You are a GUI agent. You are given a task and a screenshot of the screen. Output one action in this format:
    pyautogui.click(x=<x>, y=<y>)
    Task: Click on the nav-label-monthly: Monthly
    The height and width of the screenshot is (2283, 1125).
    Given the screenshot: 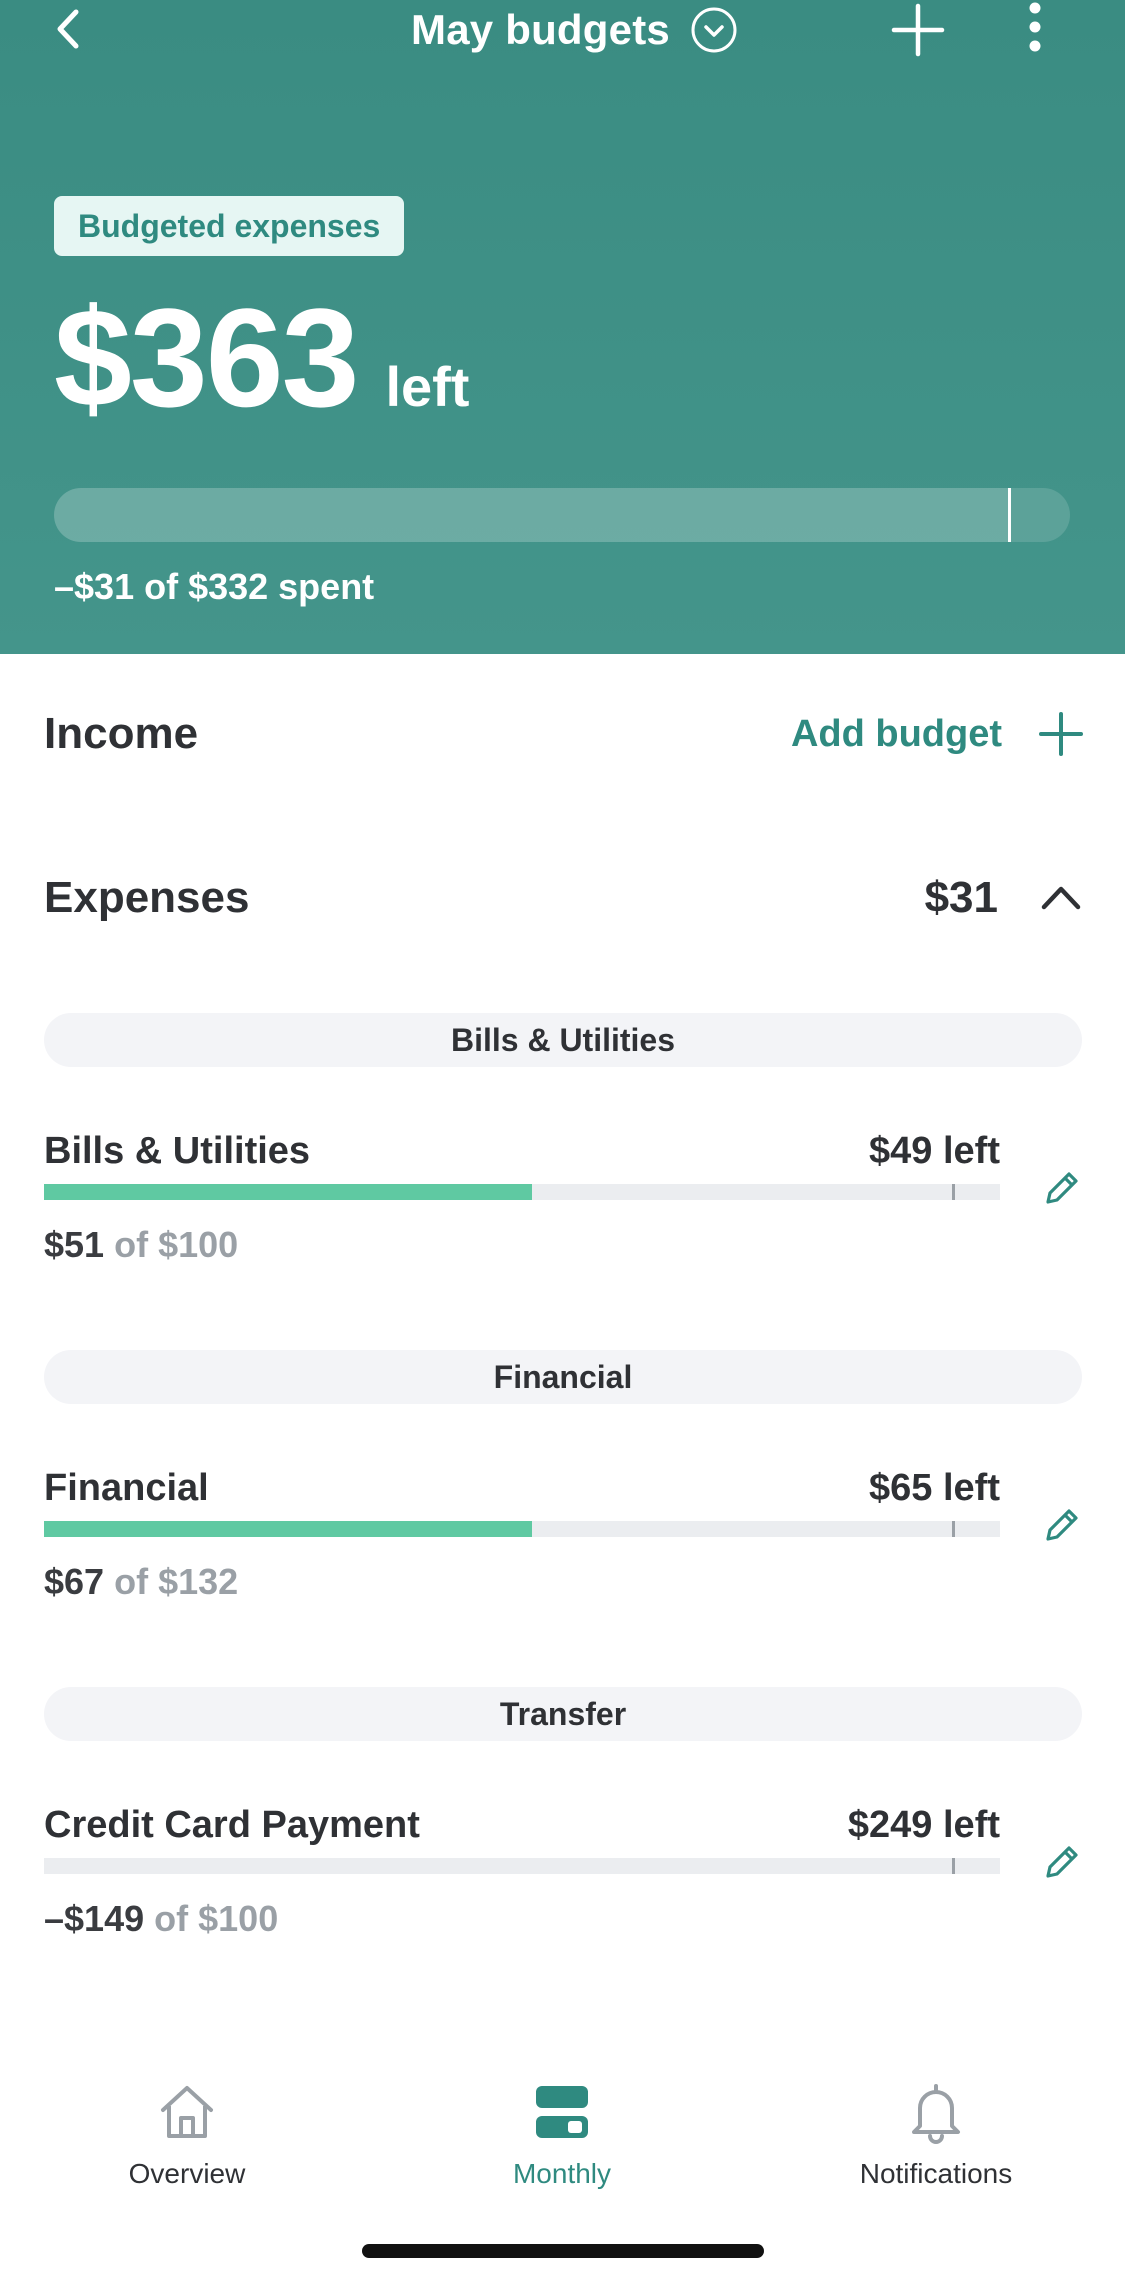 What is the action you would take?
    pyautogui.click(x=562, y=2173)
    